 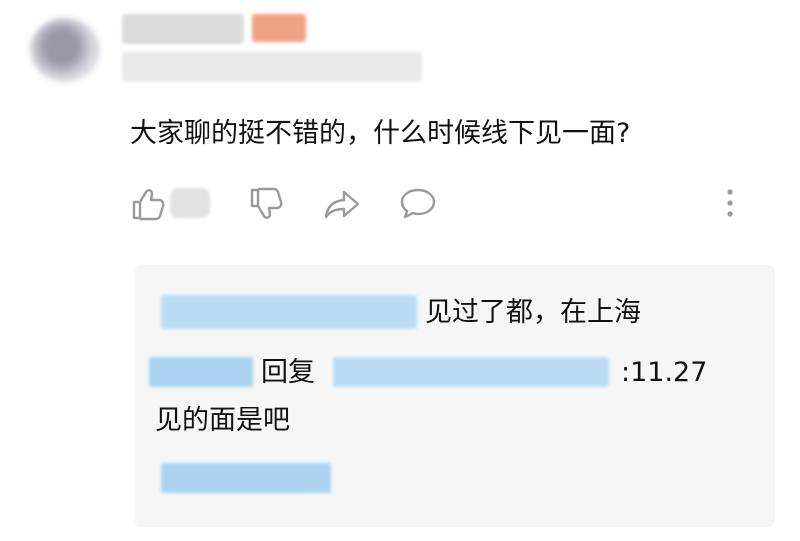 What do you see at coordinates (272, 67) in the screenshot?
I see `comment-meta-redacted` at bounding box center [272, 67].